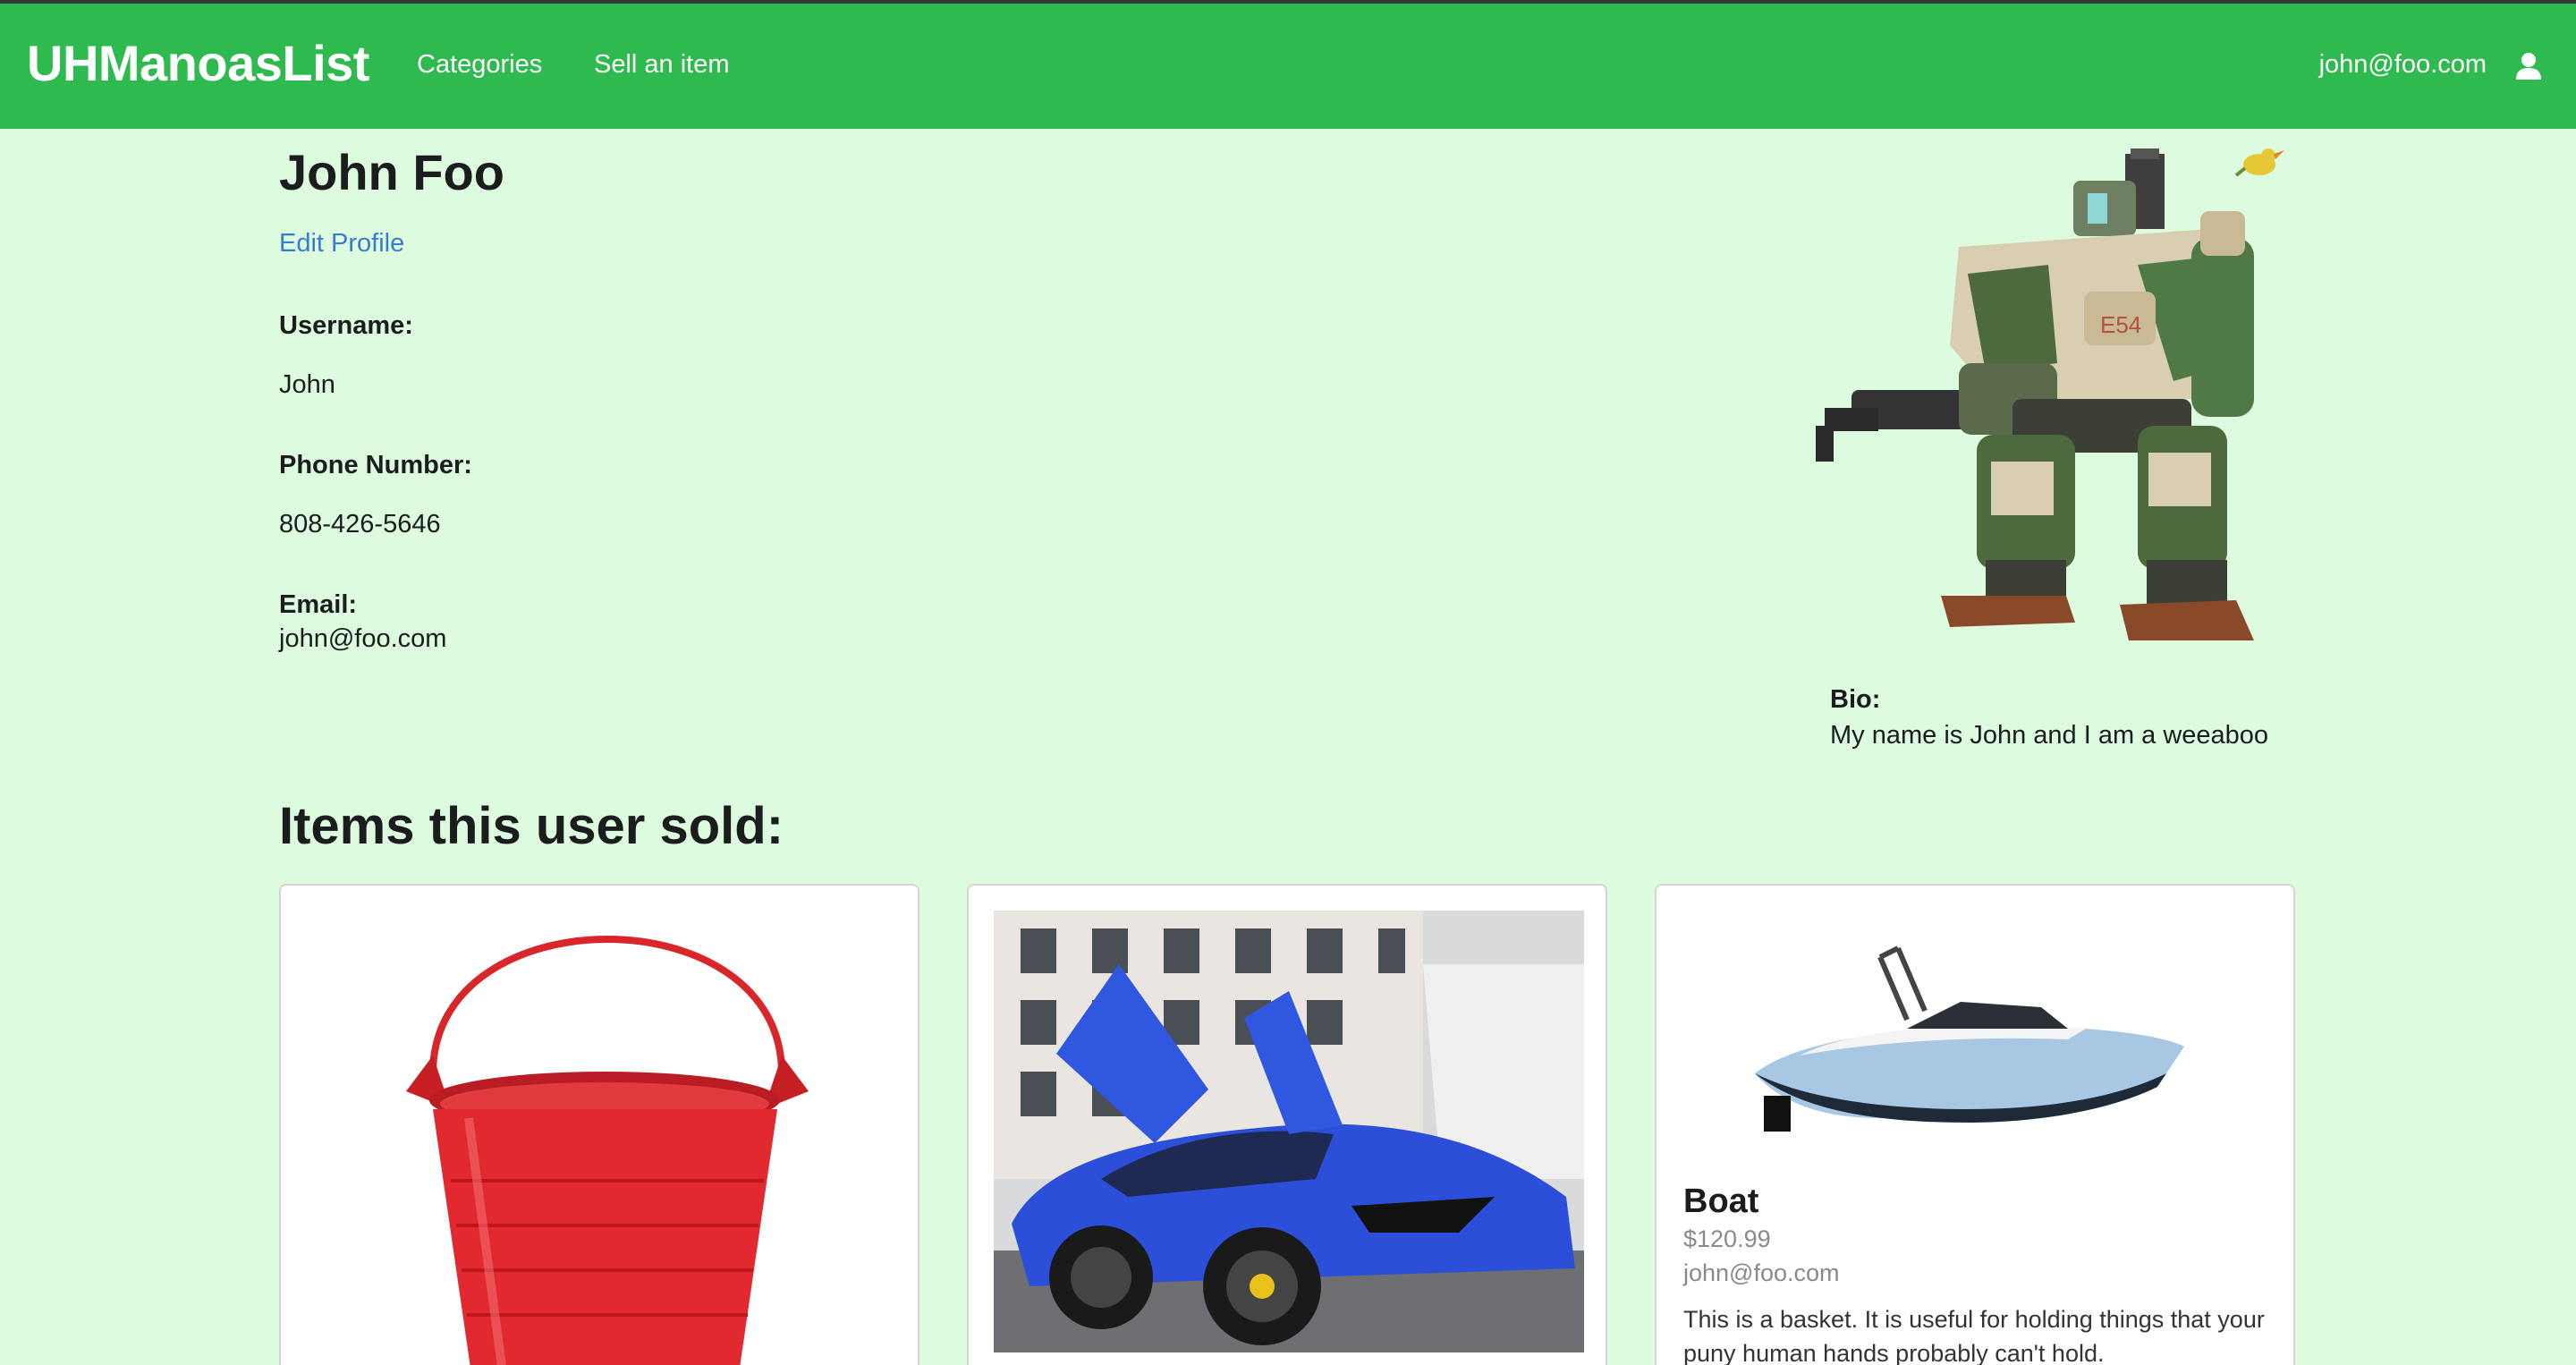 This screenshot has width=2576, height=1365. I want to click on nav-sell-item-link: Sell an item, so click(662, 65).